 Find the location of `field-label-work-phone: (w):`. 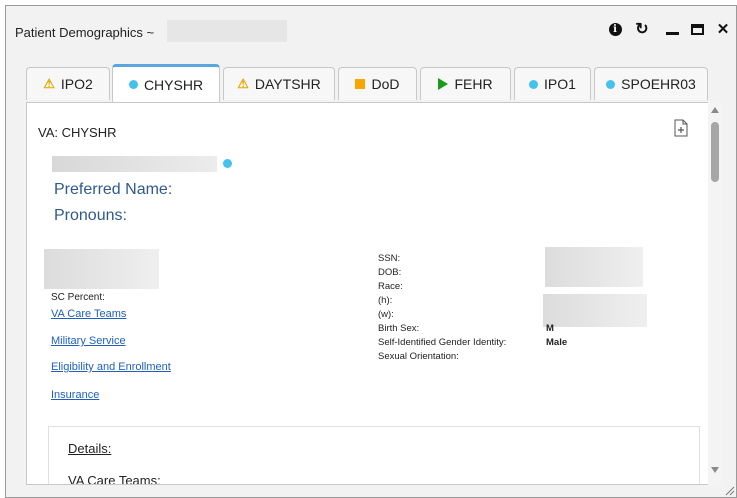

field-label-work-phone: (w): is located at coordinates (386, 314).